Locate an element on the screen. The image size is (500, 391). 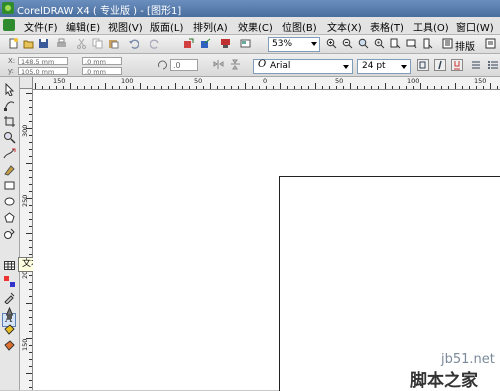
freehand-tool-icon is located at coordinates (9, 153).